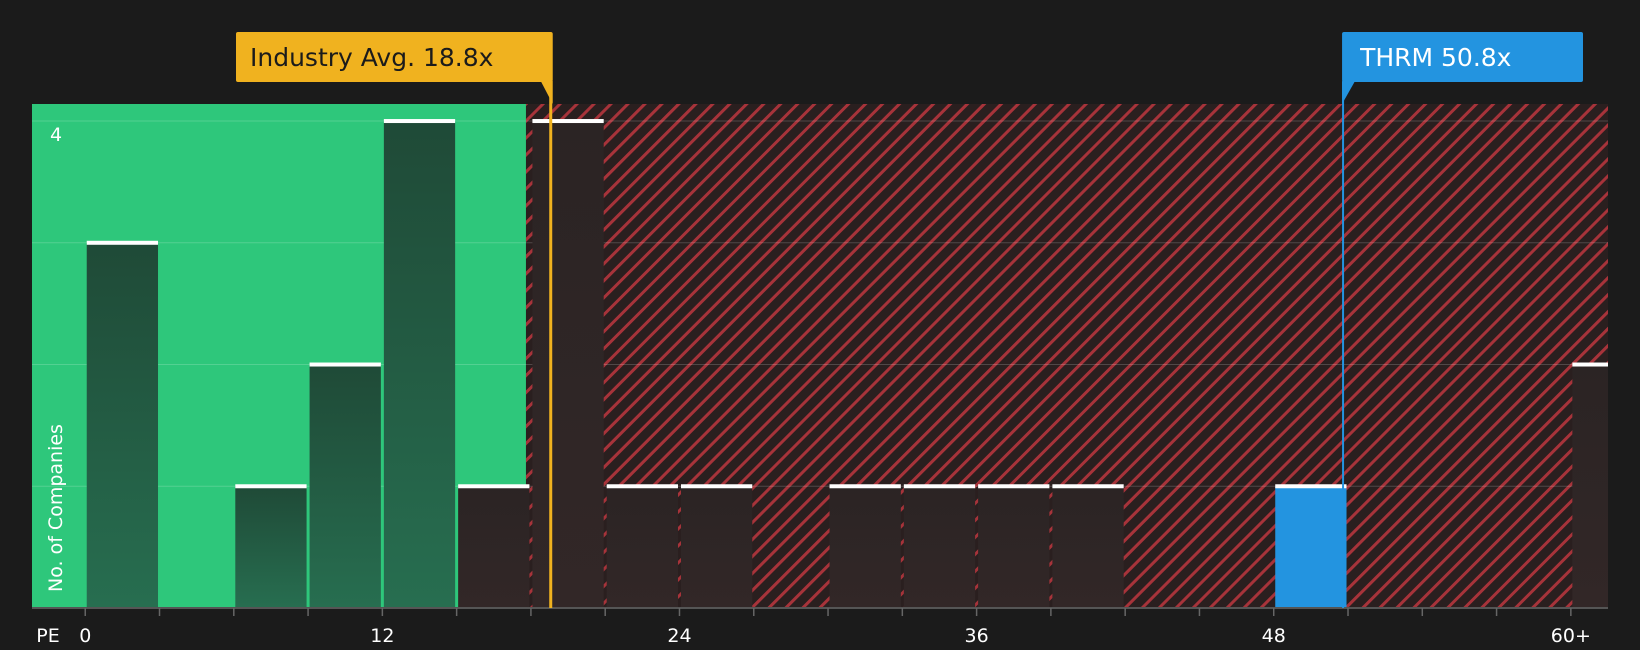 This screenshot has height=650, width=1640. What do you see at coordinates (371, 57) in the screenshot?
I see `industry-avg-label: Industry Avg. 18.8x` at bounding box center [371, 57].